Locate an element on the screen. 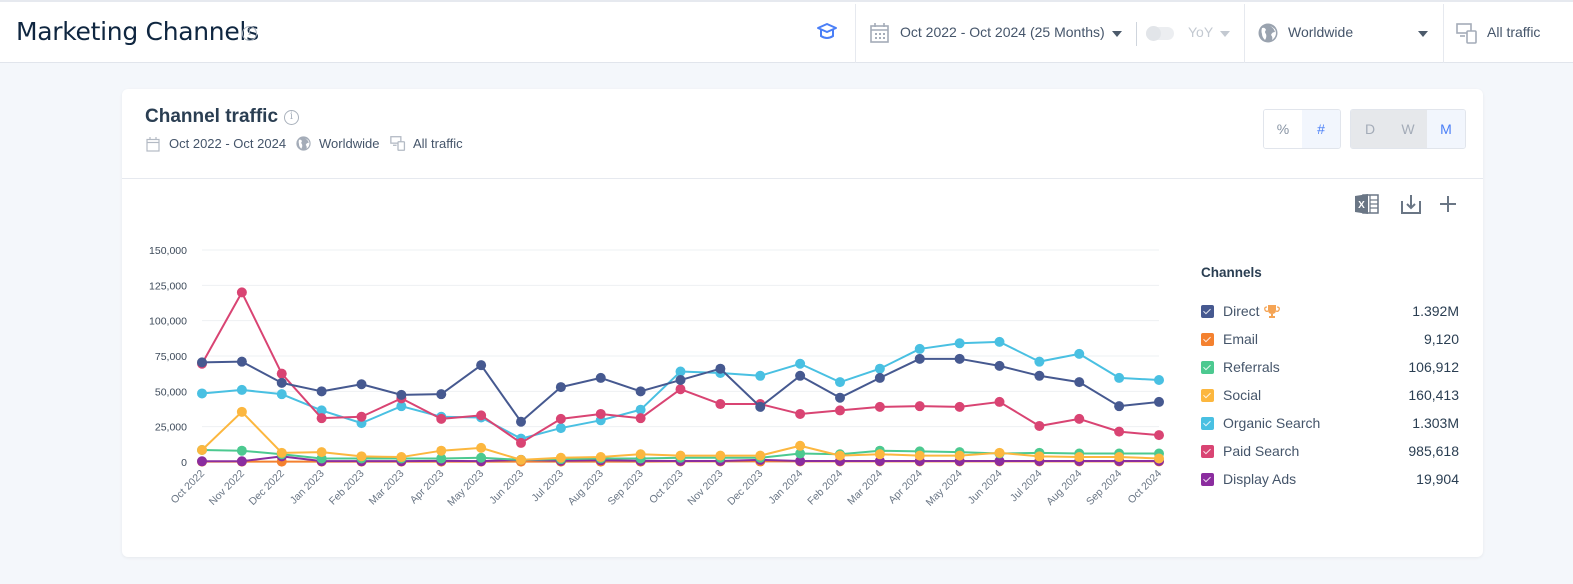 The width and height of the screenshot is (1573, 584). date-range-caret-icon is located at coordinates (1117, 34).